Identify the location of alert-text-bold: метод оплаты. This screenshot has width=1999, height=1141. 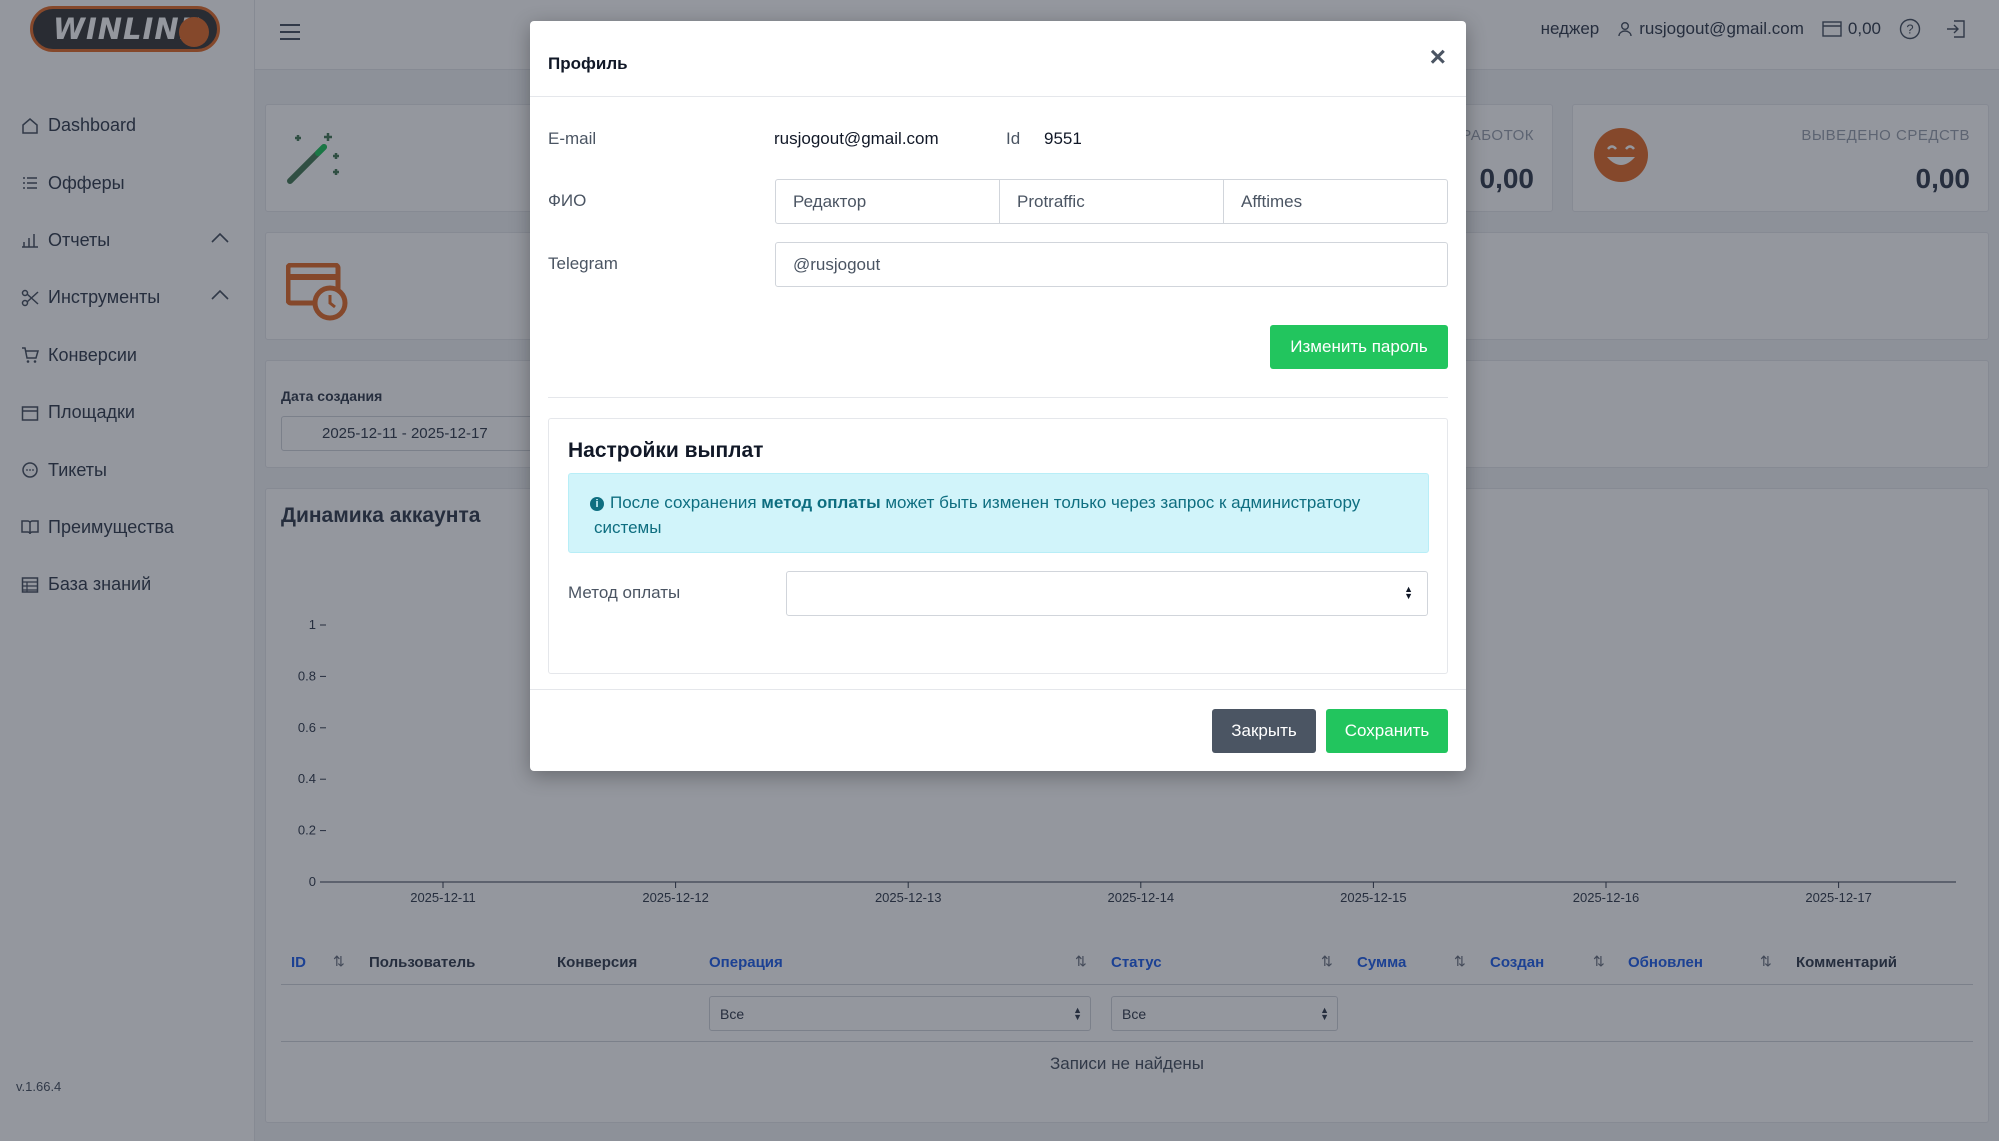
(821, 502).